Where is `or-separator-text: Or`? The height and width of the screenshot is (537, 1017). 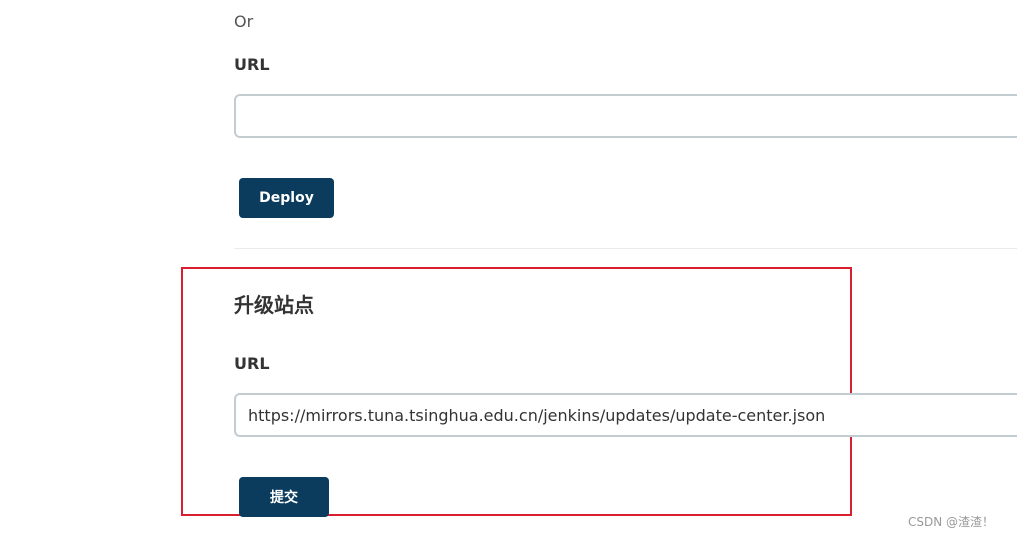
or-separator-text: Or is located at coordinates (244, 21).